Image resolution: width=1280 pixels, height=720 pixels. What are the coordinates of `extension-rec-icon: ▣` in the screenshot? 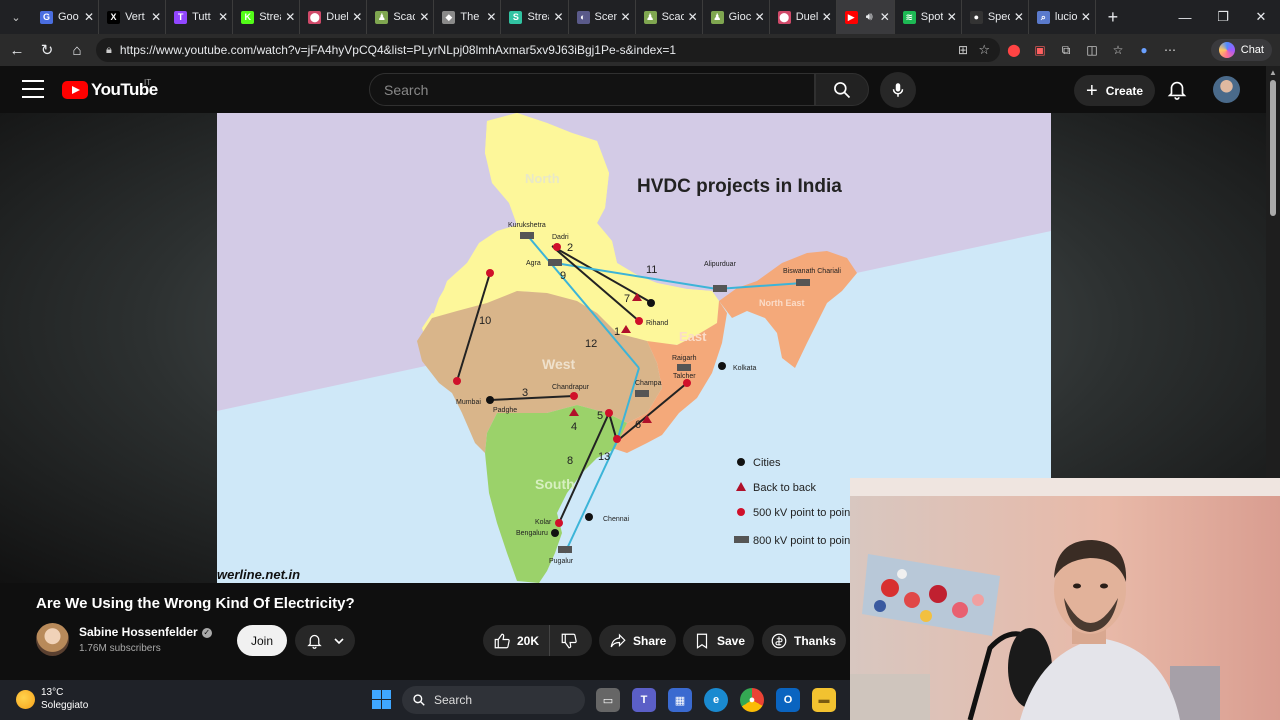 It's located at (1040, 50).